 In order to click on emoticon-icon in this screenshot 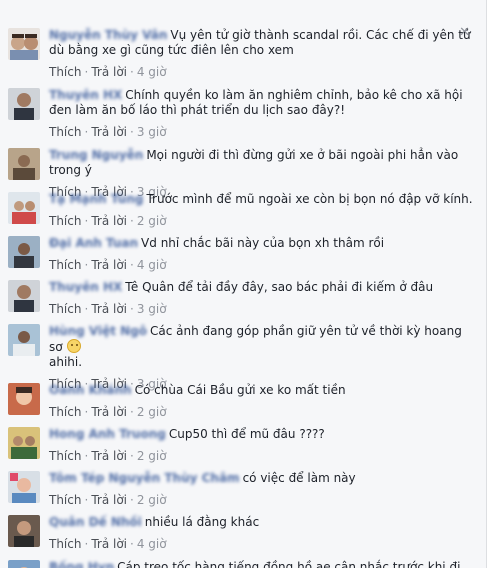, I will do `click(73, 346)`.